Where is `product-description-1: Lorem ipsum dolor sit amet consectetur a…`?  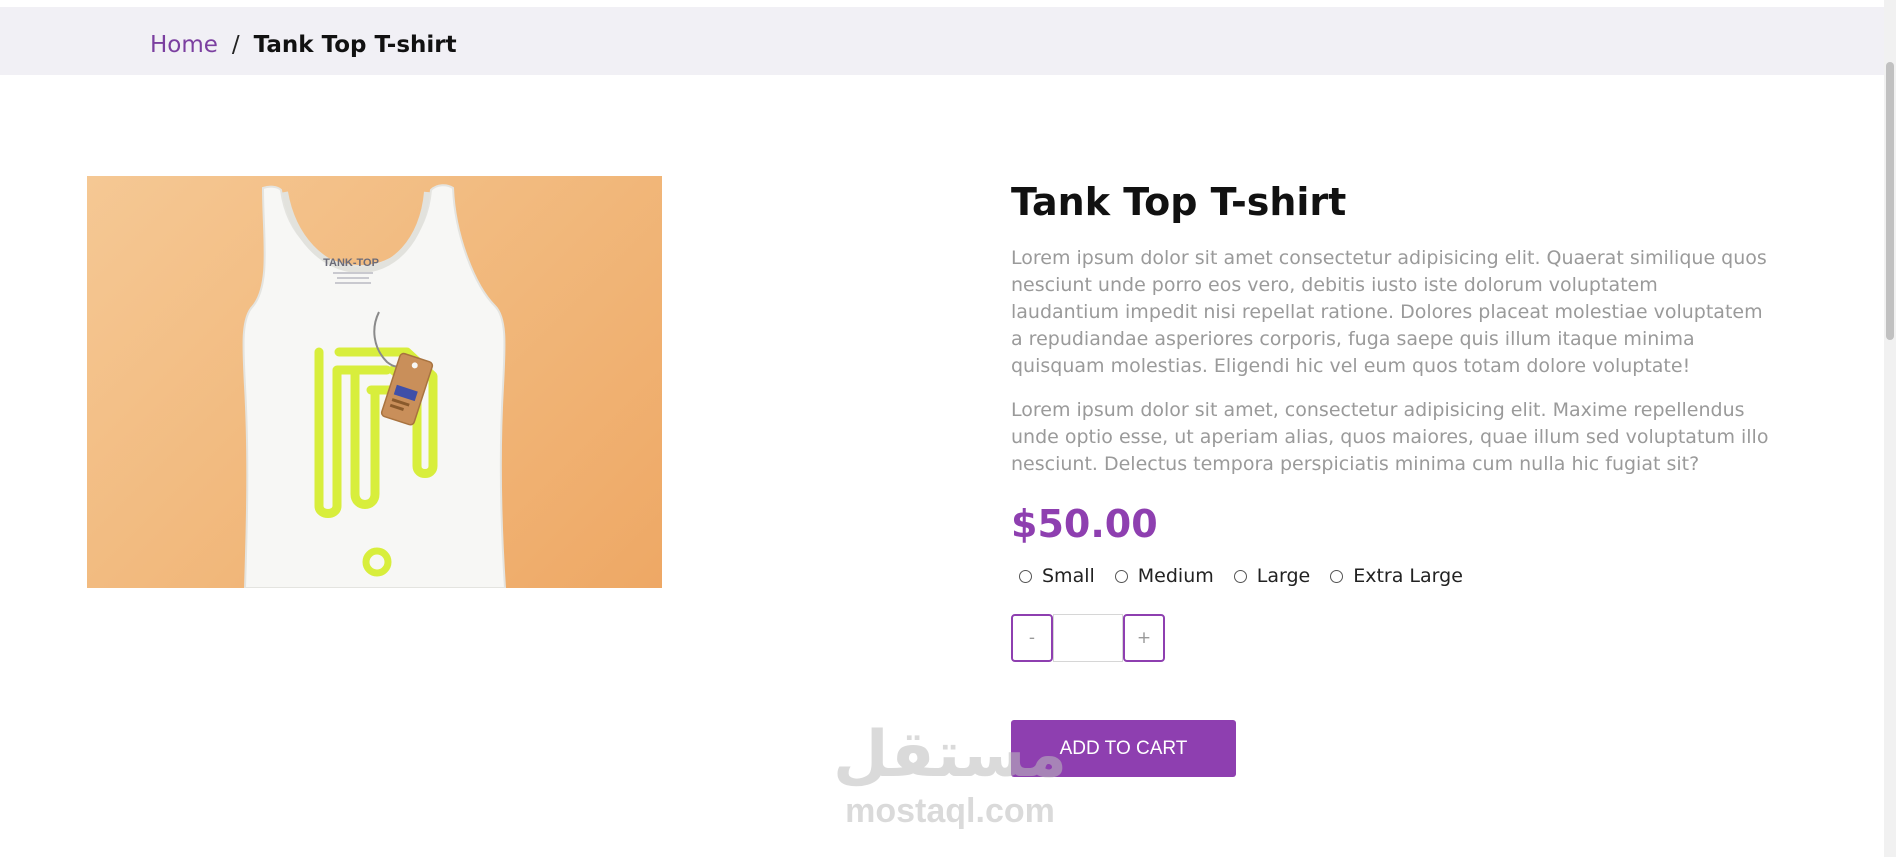
product-description-1: Lorem ipsum dolor sit amet consectetur a… is located at coordinates (1389, 312).